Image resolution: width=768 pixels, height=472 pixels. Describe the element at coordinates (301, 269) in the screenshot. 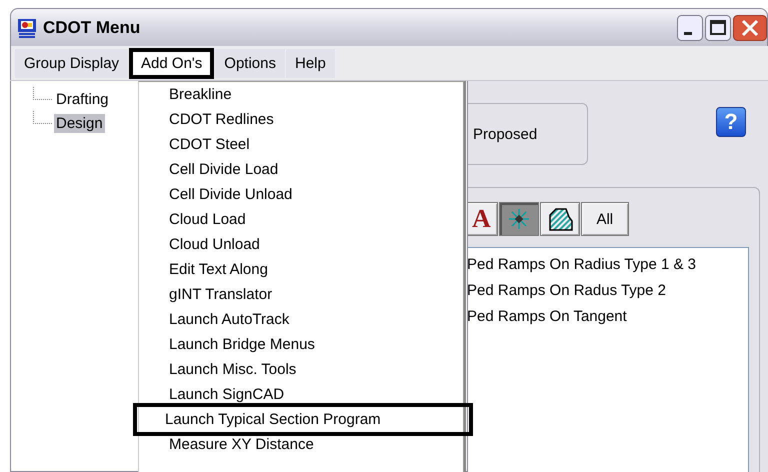

I see `dropdown-item: Edit Text Along` at that location.